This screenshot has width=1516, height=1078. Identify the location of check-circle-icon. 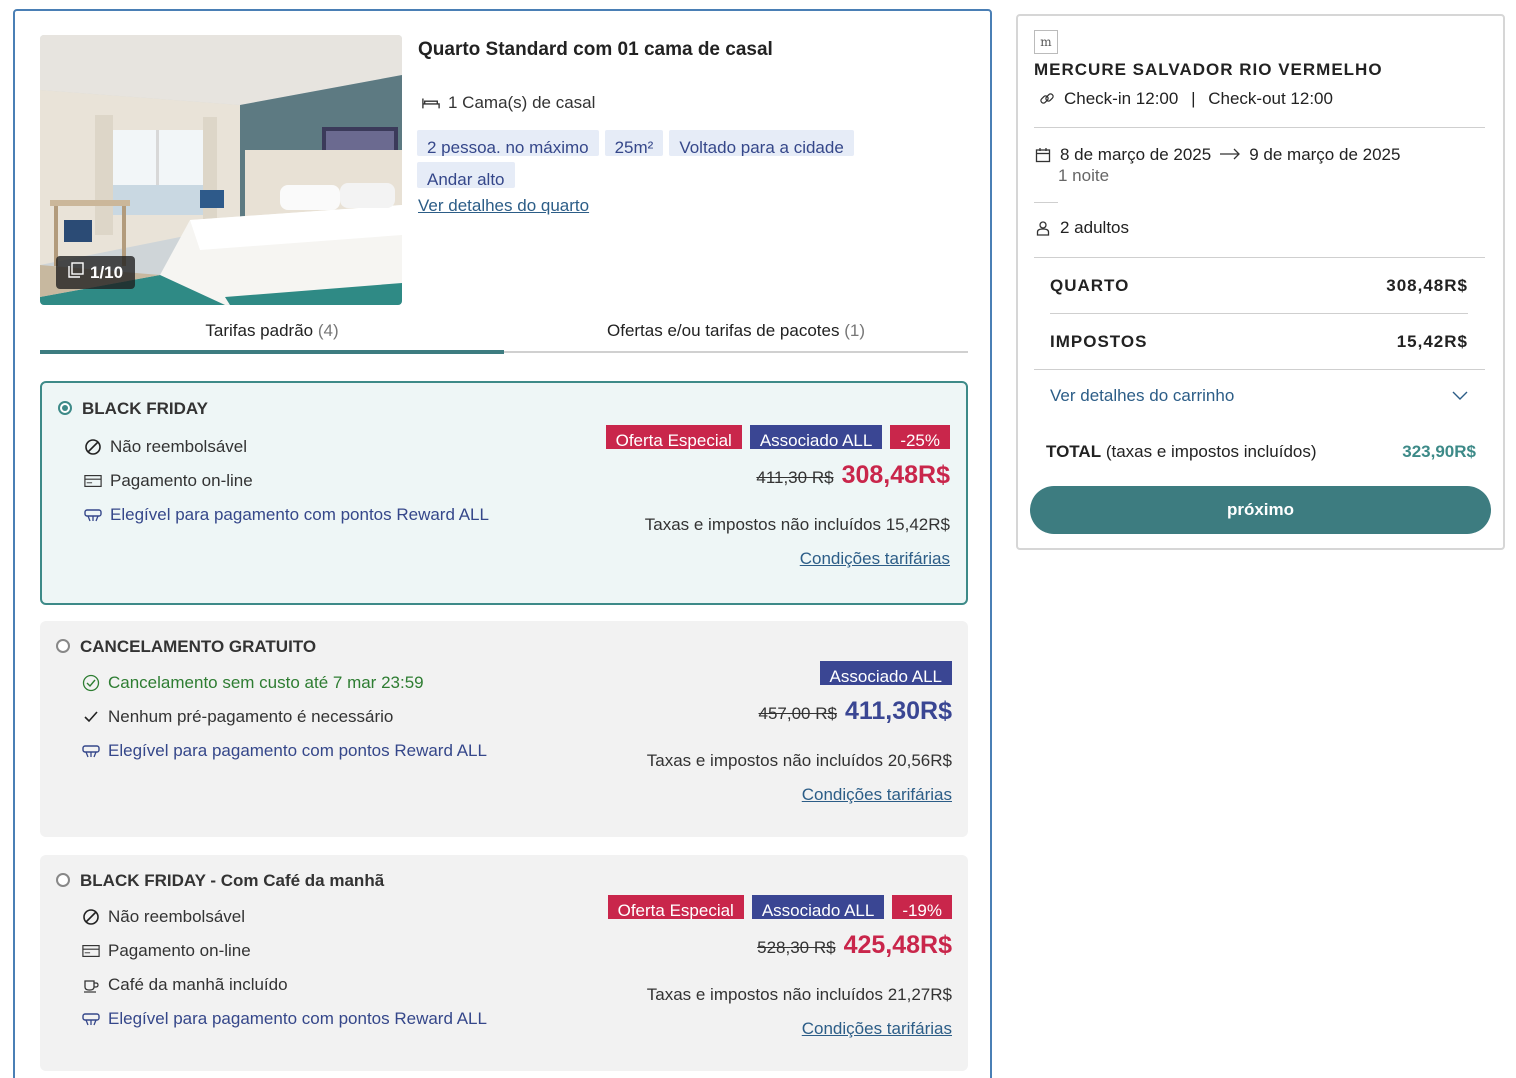
(91, 683).